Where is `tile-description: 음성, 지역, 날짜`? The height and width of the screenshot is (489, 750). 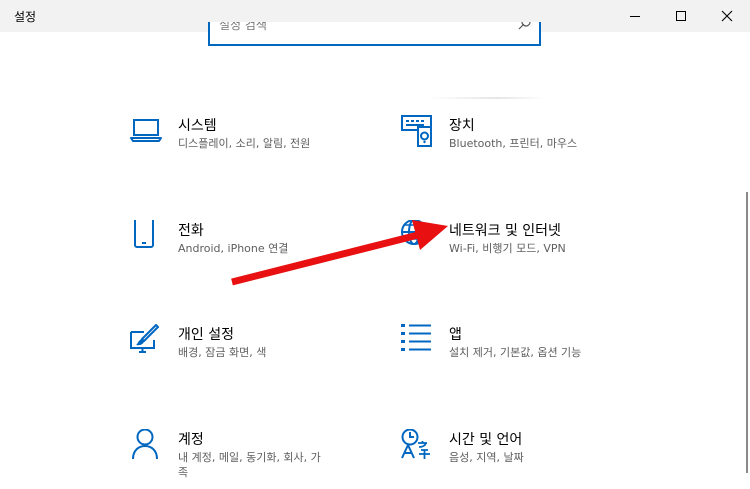 tile-description: 음성, 지역, 날짜 is located at coordinates (486, 457).